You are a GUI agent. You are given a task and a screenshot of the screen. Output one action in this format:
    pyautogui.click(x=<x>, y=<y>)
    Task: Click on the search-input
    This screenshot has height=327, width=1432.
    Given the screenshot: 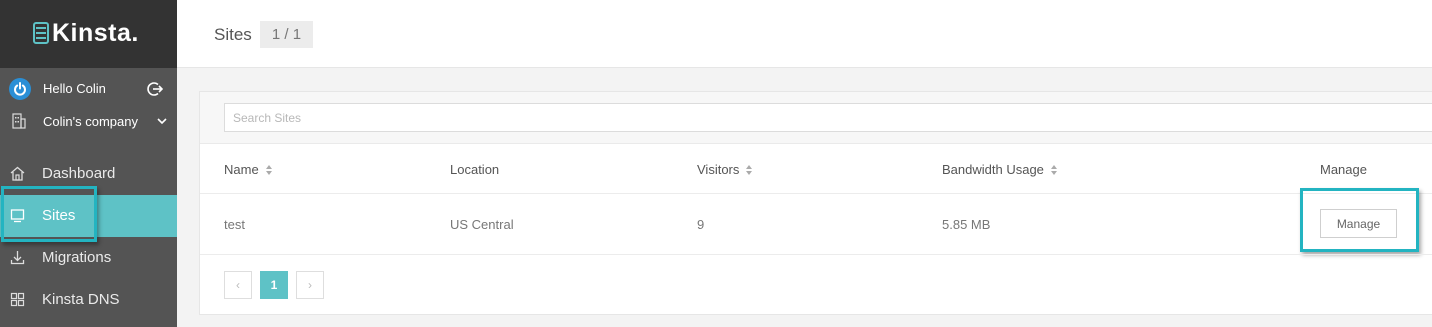 What is the action you would take?
    pyautogui.click(x=828, y=117)
    